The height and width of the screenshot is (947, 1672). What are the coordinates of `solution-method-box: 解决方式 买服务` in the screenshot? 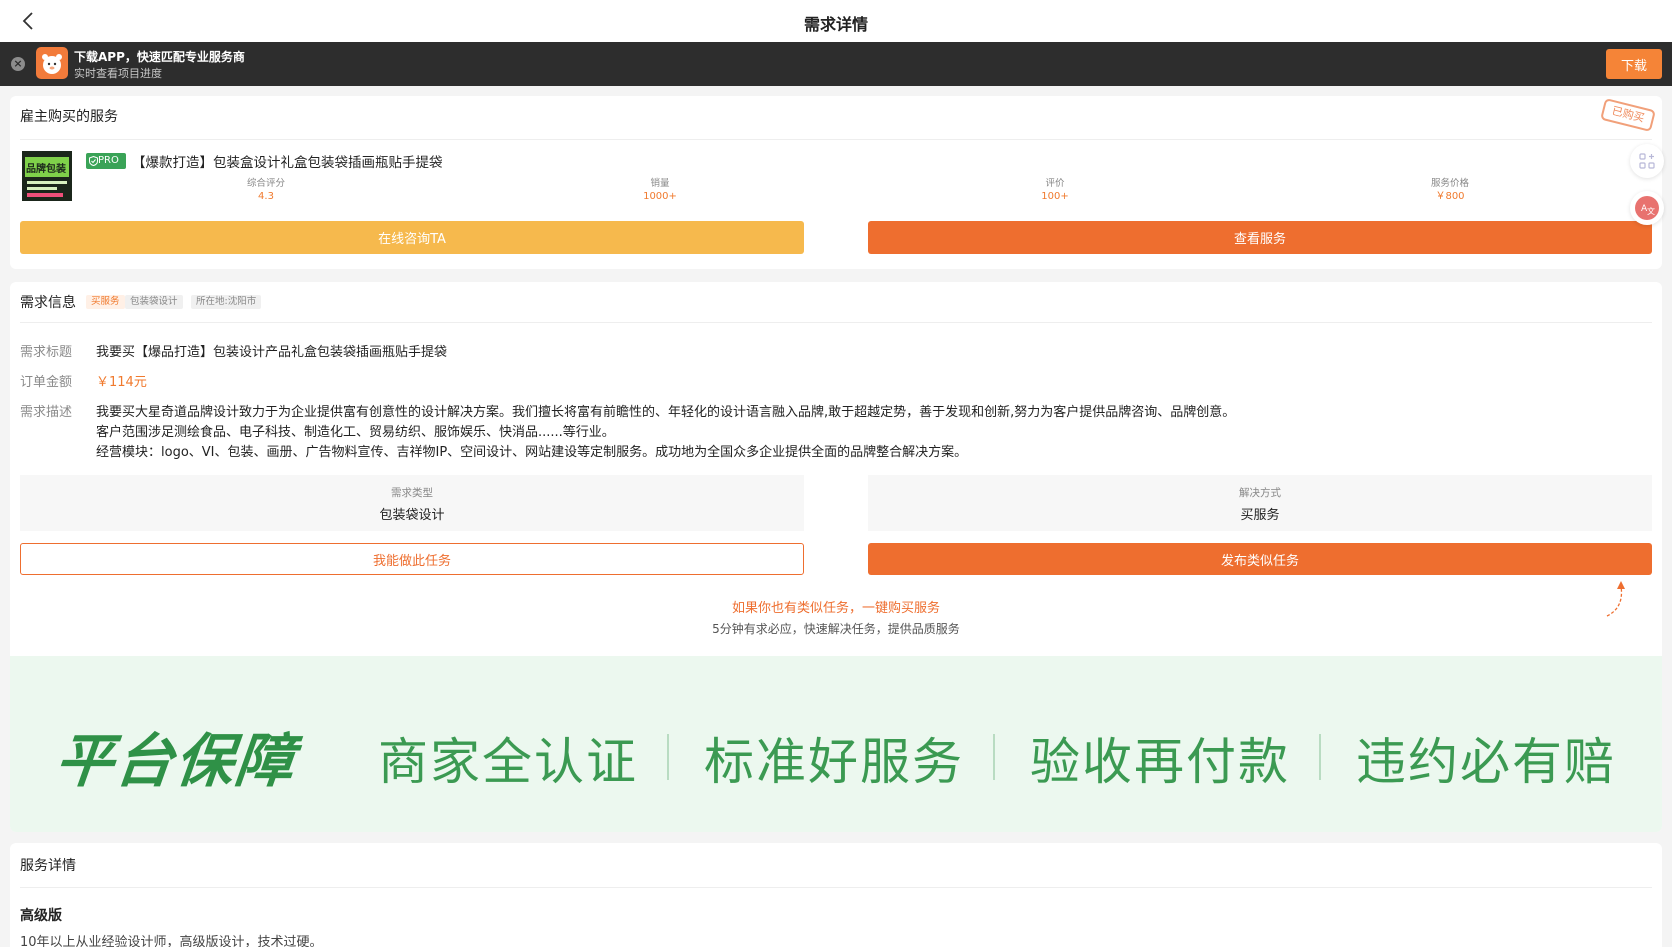 It's located at (1260, 503).